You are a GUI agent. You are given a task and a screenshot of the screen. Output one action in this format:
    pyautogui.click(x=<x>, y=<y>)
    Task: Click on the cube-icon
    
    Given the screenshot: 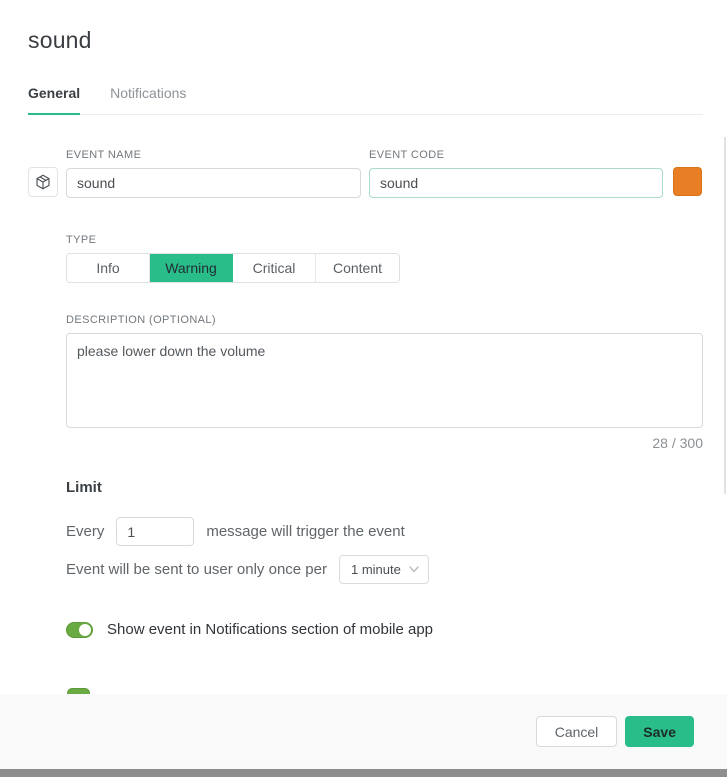 What is the action you would take?
    pyautogui.click(x=43, y=182)
    